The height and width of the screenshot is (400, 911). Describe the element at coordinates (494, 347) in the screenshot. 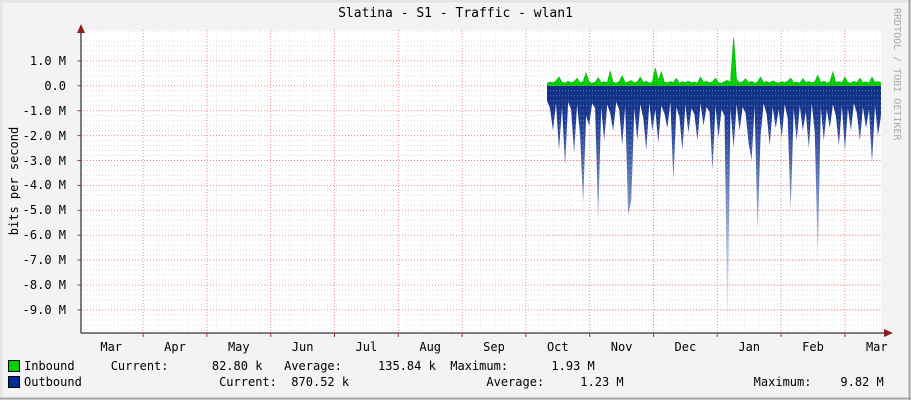

I see `x-tick-label: Sep` at that location.